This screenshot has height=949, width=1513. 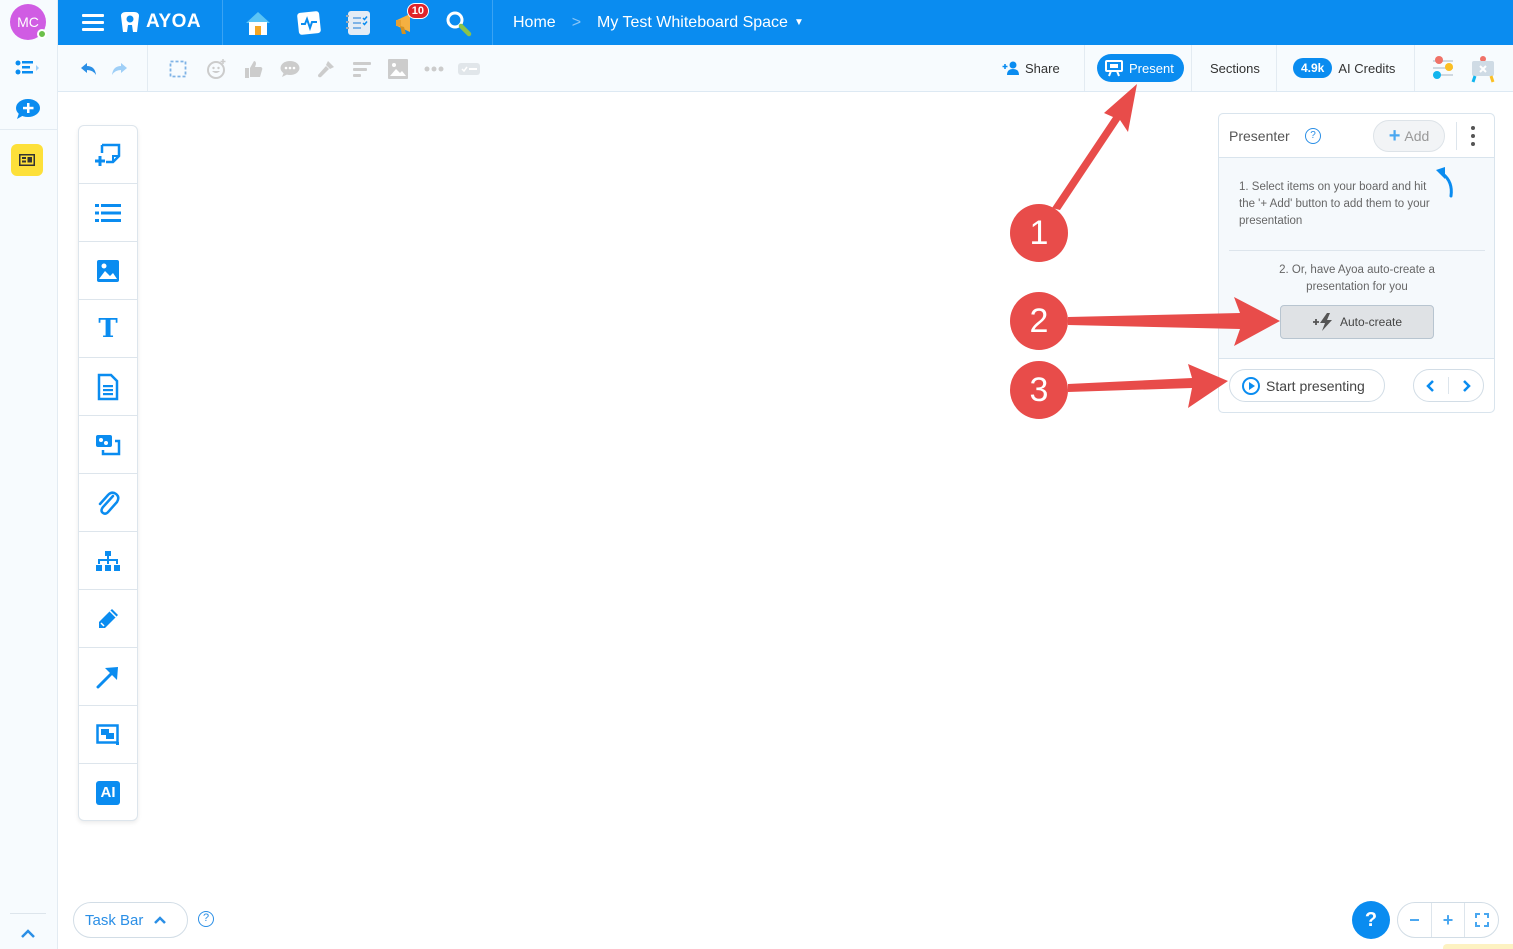 What do you see at coordinates (42, 34) in the screenshot?
I see `online-status-dot` at bounding box center [42, 34].